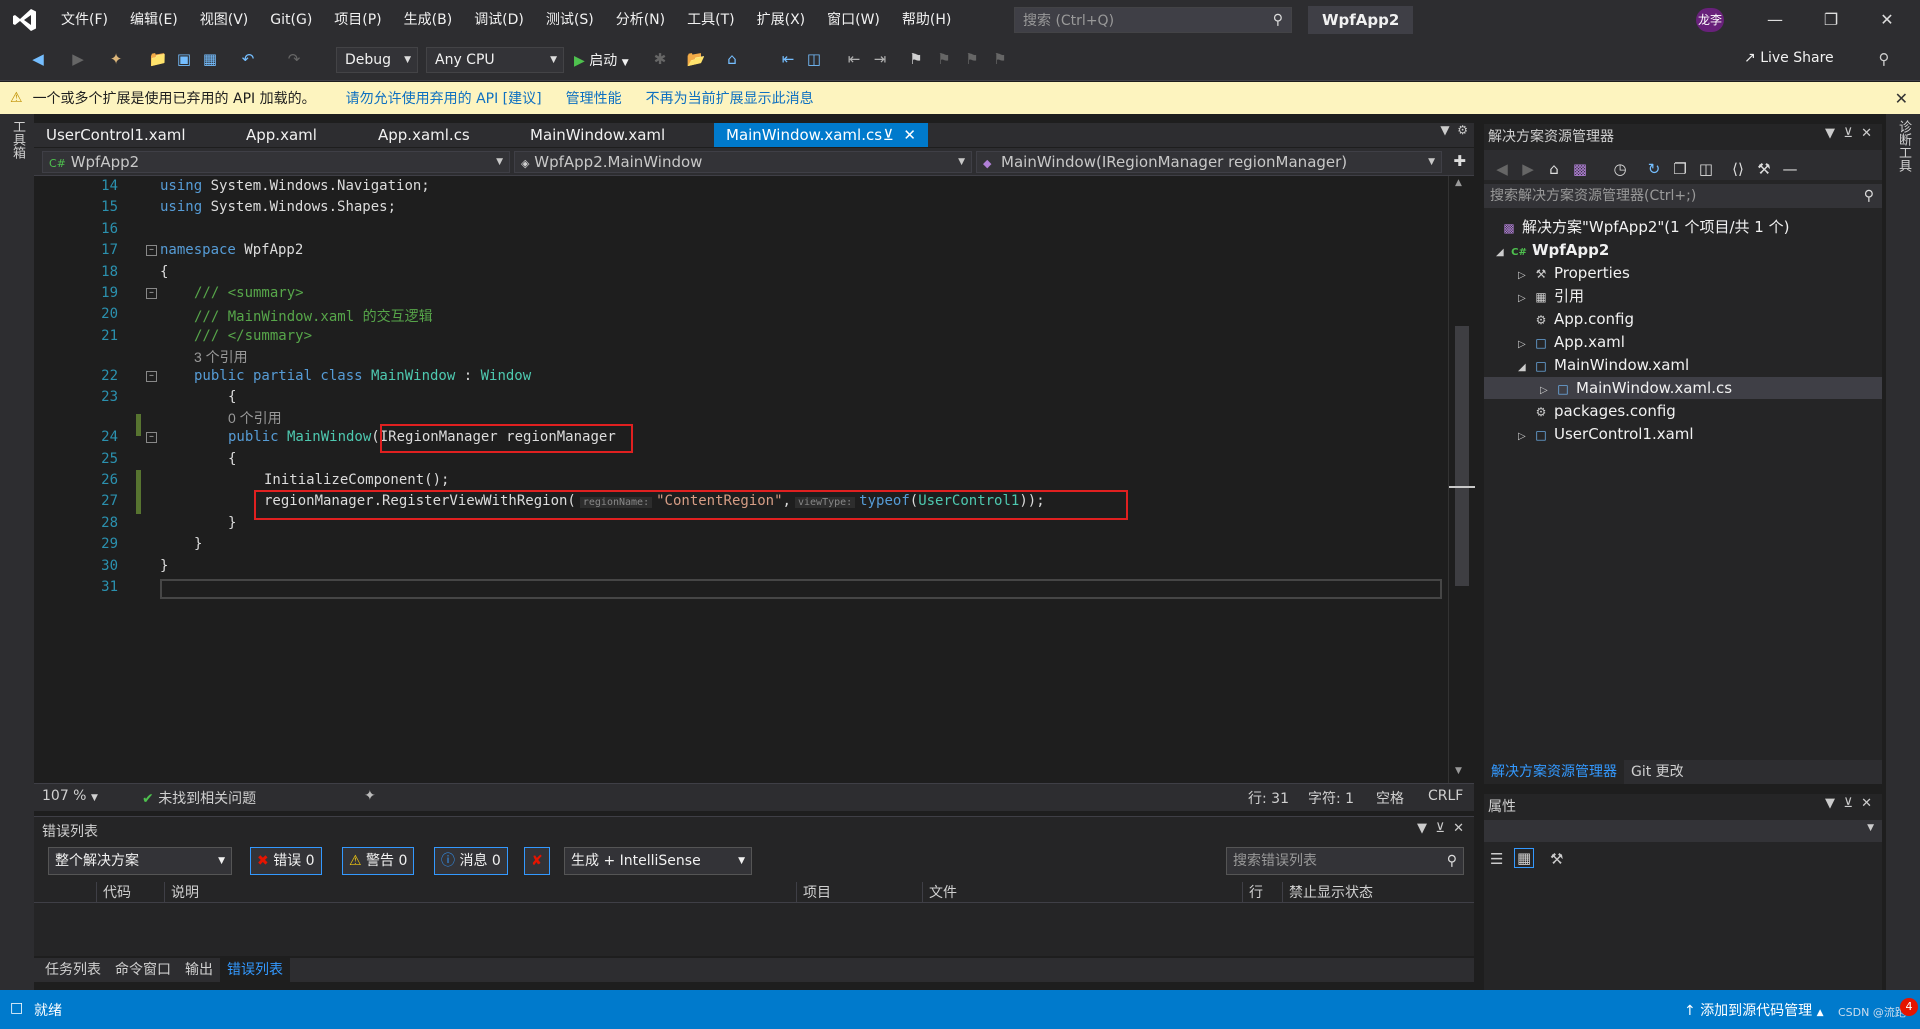 The width and height of the screenshot is (1920, 1029). What do you see at coordinates (1576, 319) in the screenshot?
I see `tree-item-app-config: ⚙ App.config` at bounding box center [1576, 319].